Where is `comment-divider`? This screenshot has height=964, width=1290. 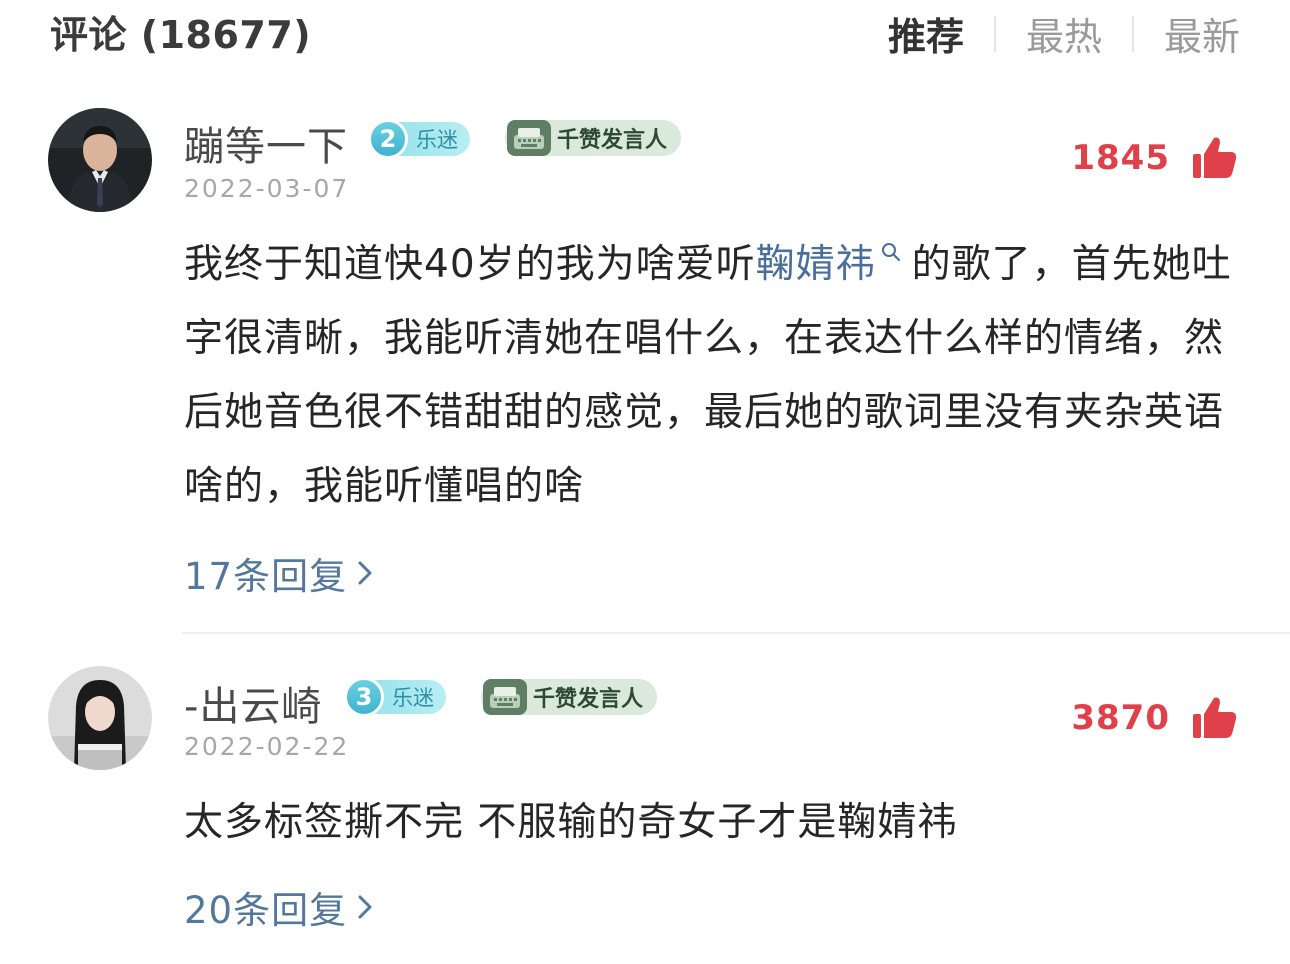
comment-divider is located at coordinates (736, 633).